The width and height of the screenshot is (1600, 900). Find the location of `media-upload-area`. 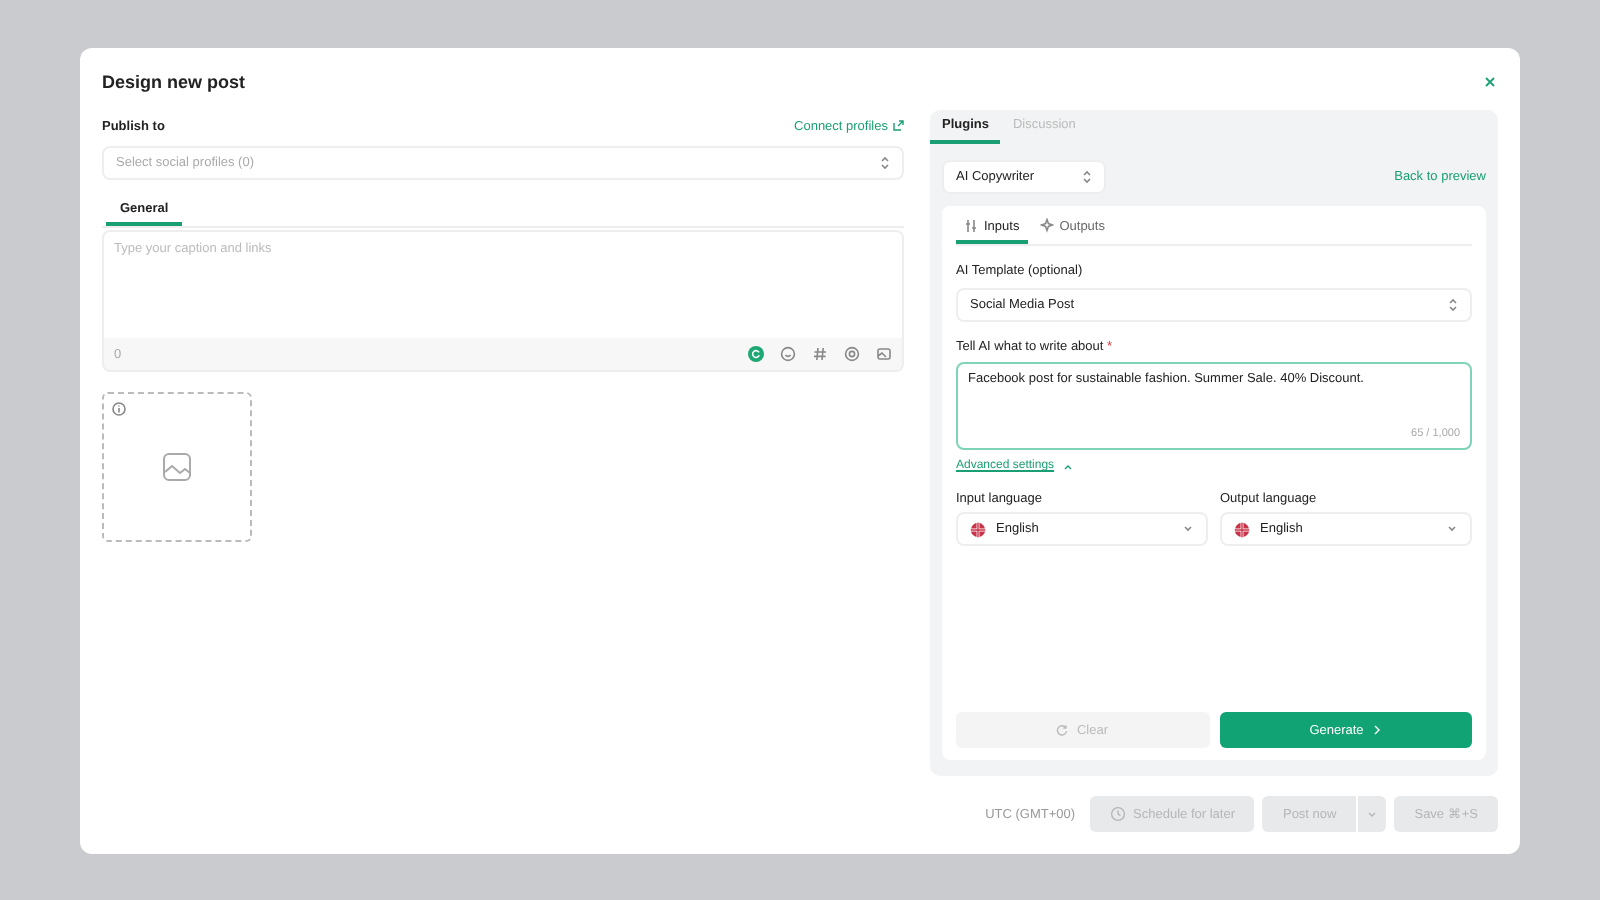

media-upload-area is located at coordinates (177, 467).